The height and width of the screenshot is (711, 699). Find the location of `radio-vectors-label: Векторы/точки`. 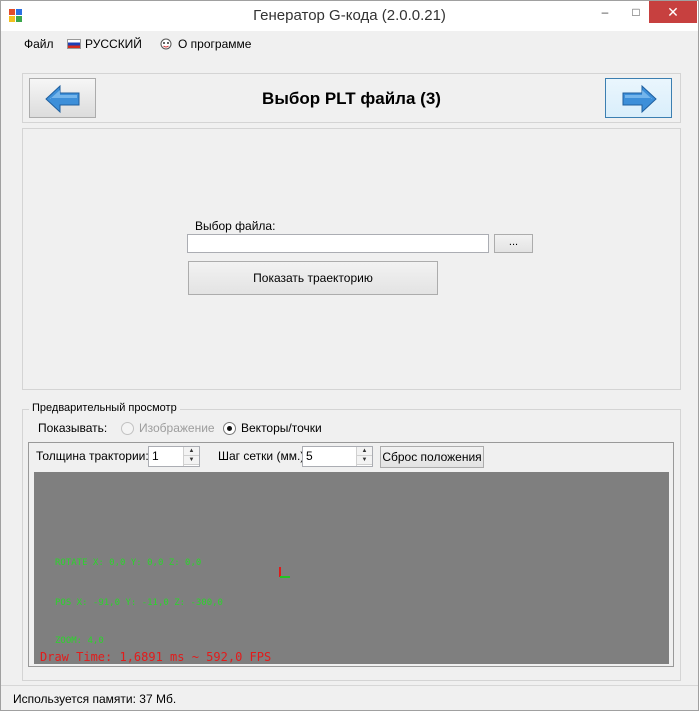

radio-vectors-label: Векторы/точки is located at coordinates (281, 428).